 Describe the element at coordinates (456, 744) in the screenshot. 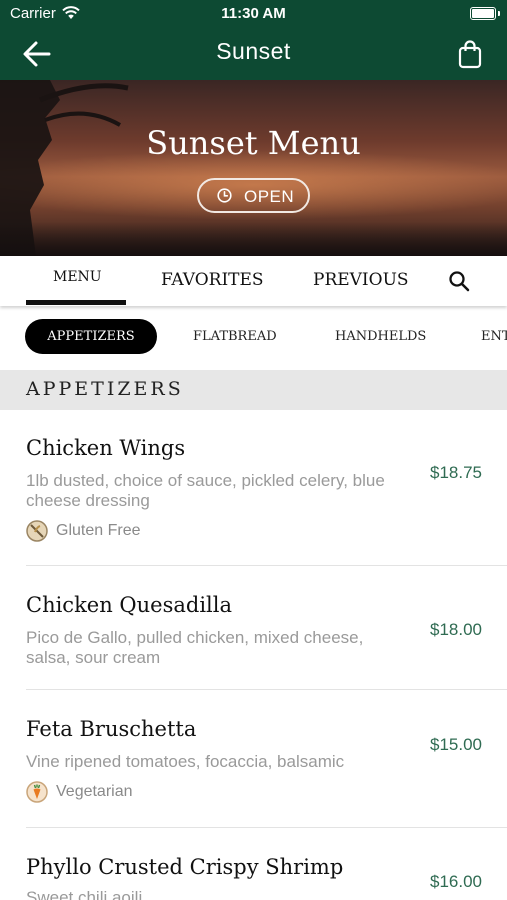

I see `item-price: $15.00` at that location.